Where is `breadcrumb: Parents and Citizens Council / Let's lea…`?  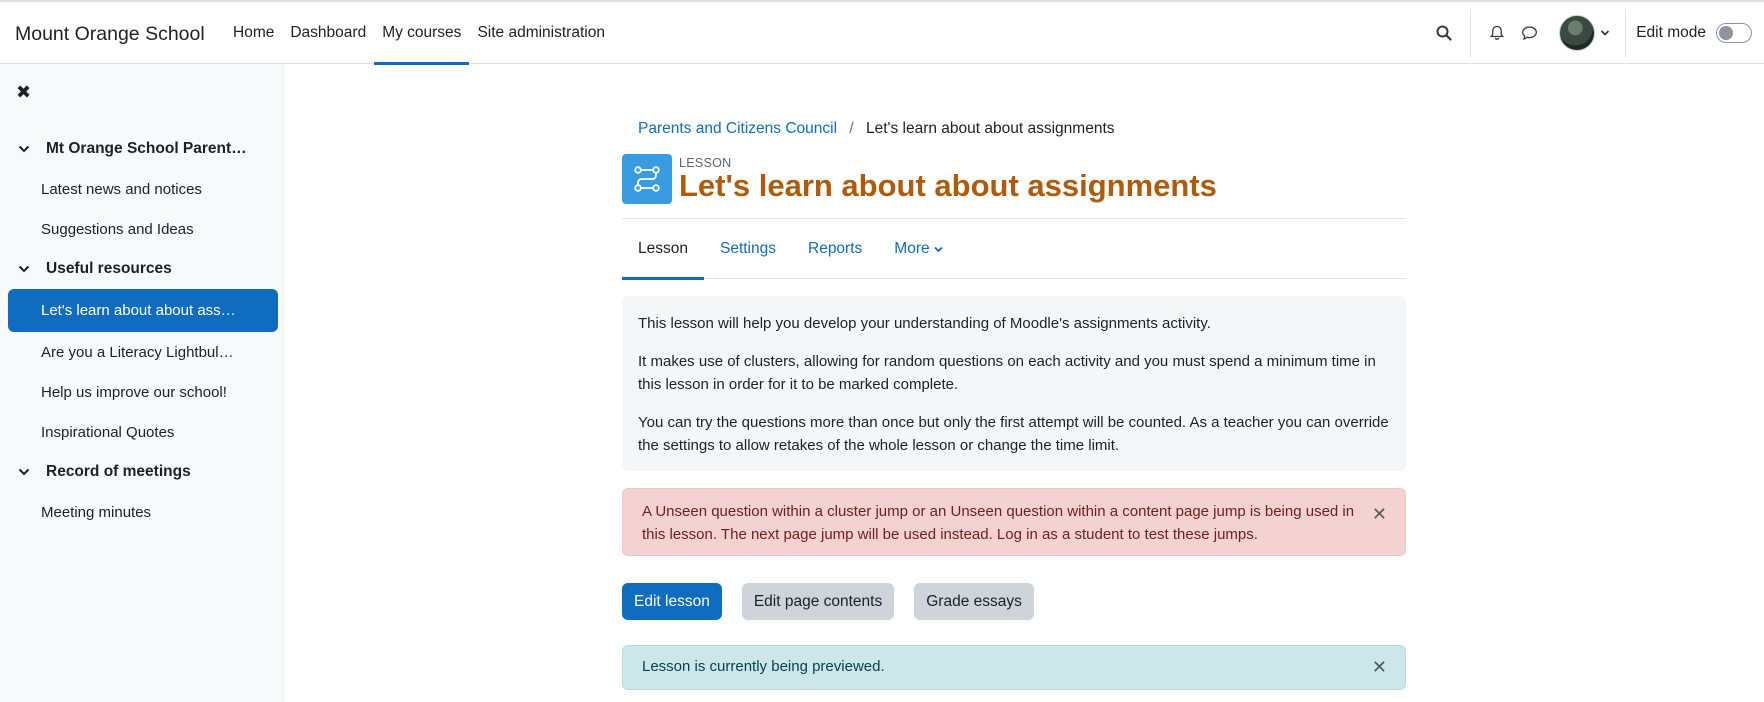 breadcrumb: Parents and Citizens Council / Let's lea… is located at coordinates (876, 129).